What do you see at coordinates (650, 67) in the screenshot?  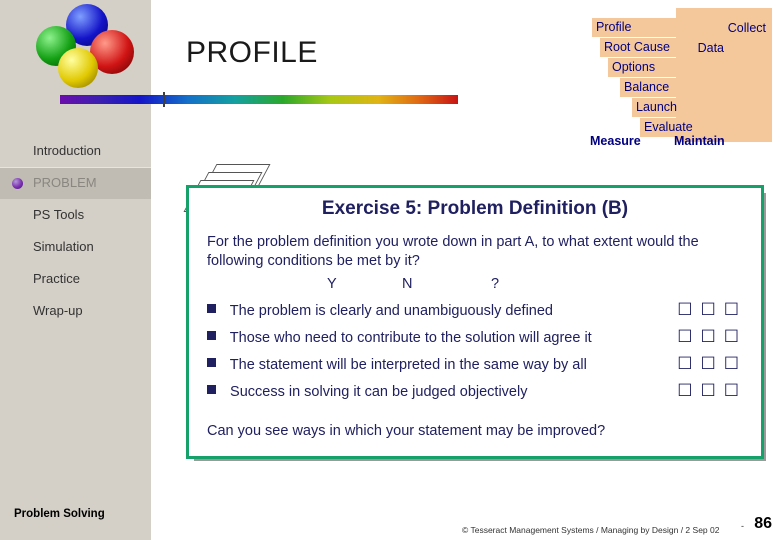 I see `funnel-step-options: Options` at bounding box center [650, 67].